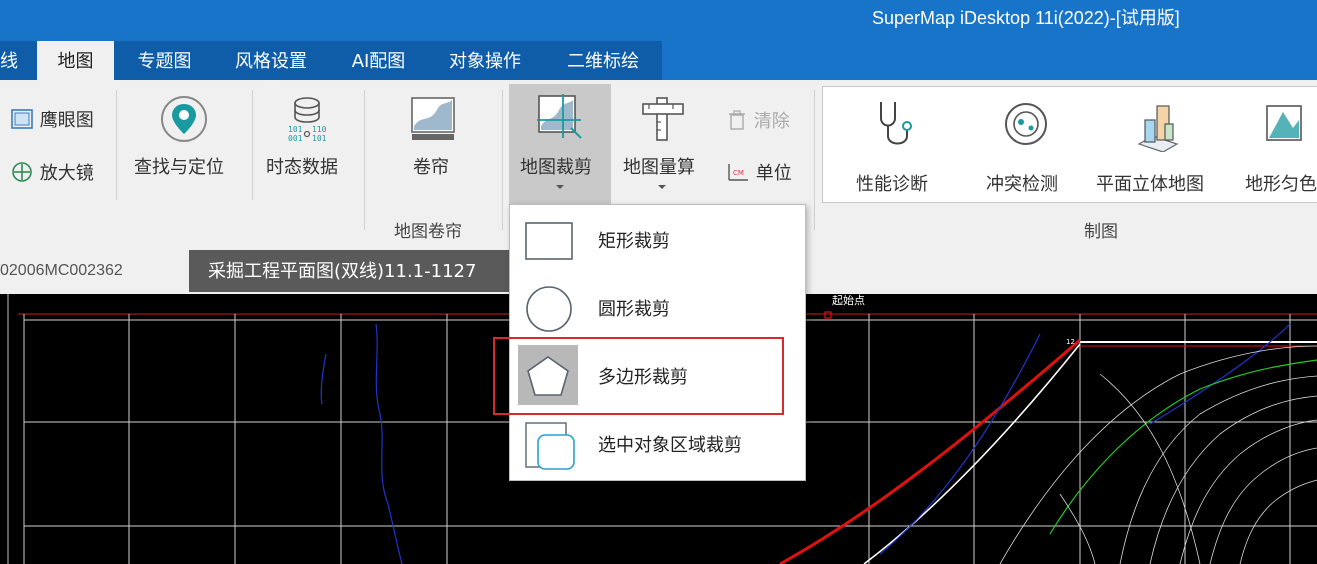 The width and height of the screenshot is (1317, 564). I want to click on svg-text: 001, so click(295, 138).